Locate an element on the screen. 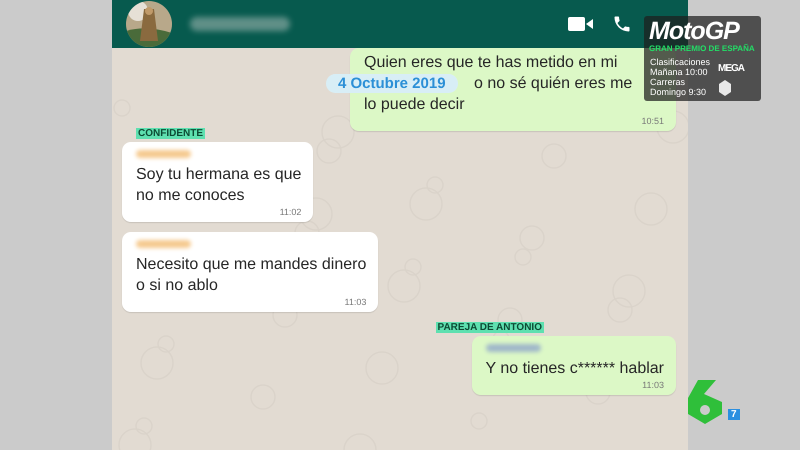 The height and width of the screenshot is (450, 800). video-call-icon is located at coordinates (581, 24).